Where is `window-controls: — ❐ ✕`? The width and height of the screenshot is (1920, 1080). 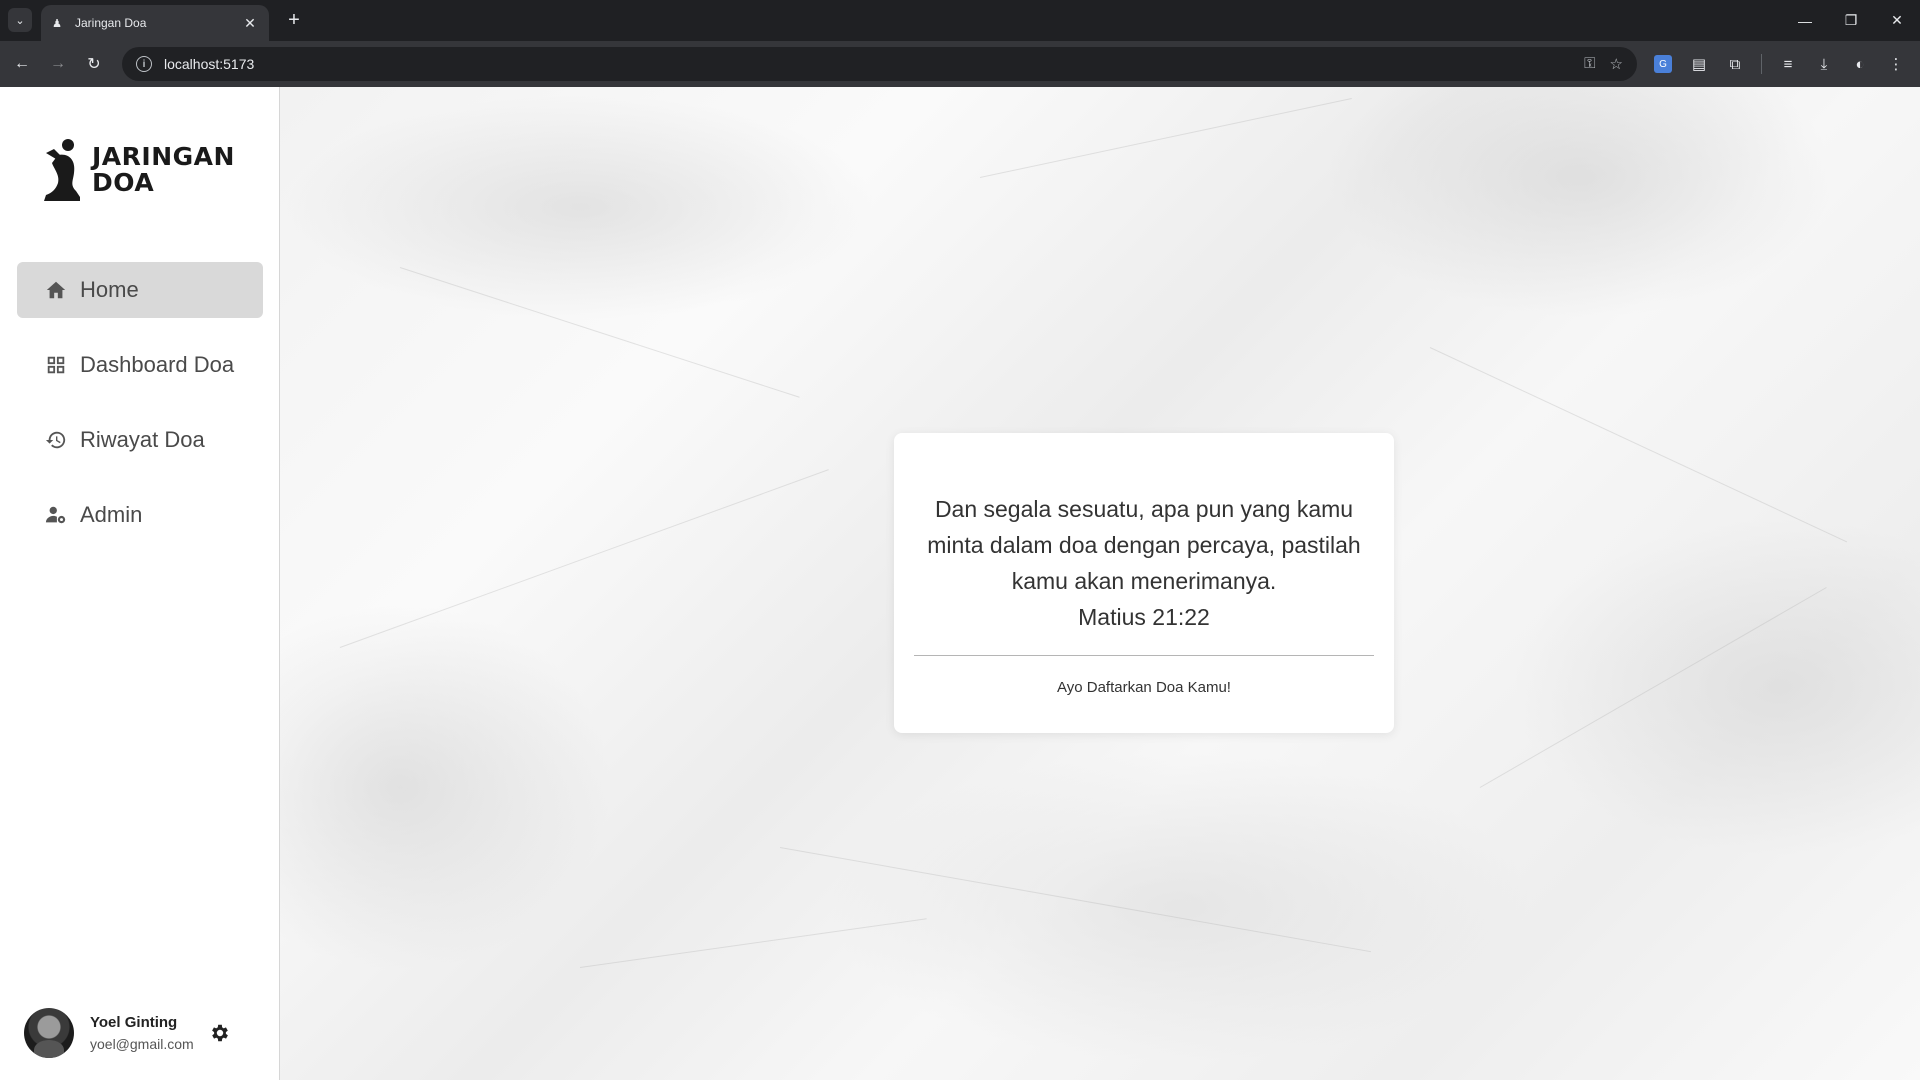 window-controls: — ❐ ✕ is located at coordinates (1851, 20).